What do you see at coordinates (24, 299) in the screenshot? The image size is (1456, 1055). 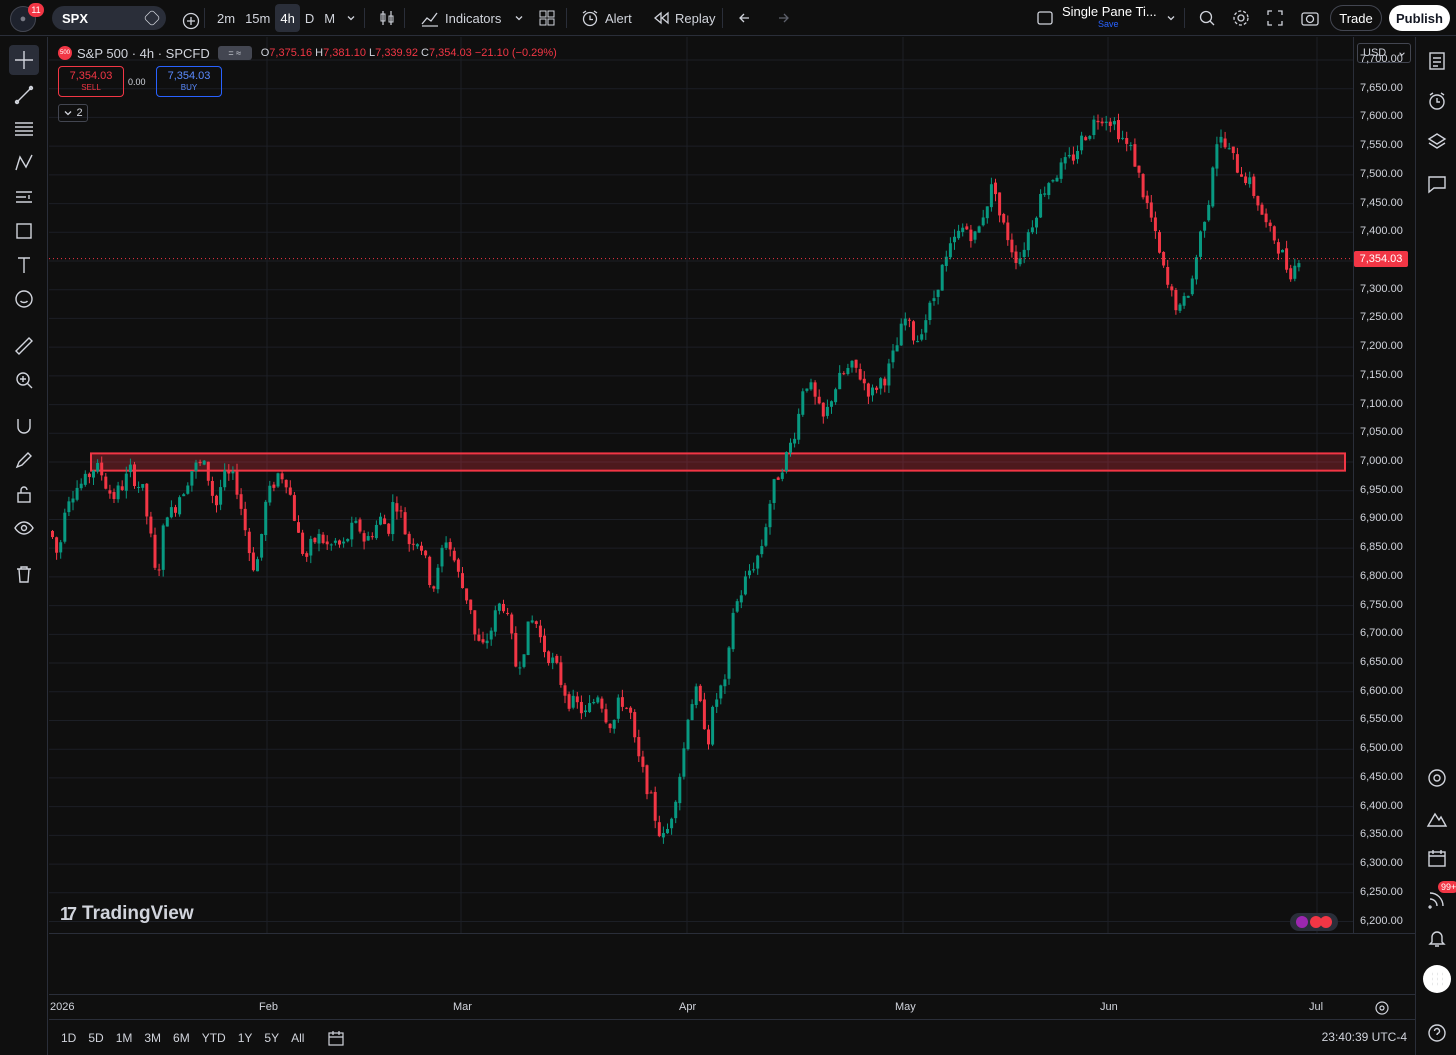 I see `emoji-tool` at bounding box center [24, 299].